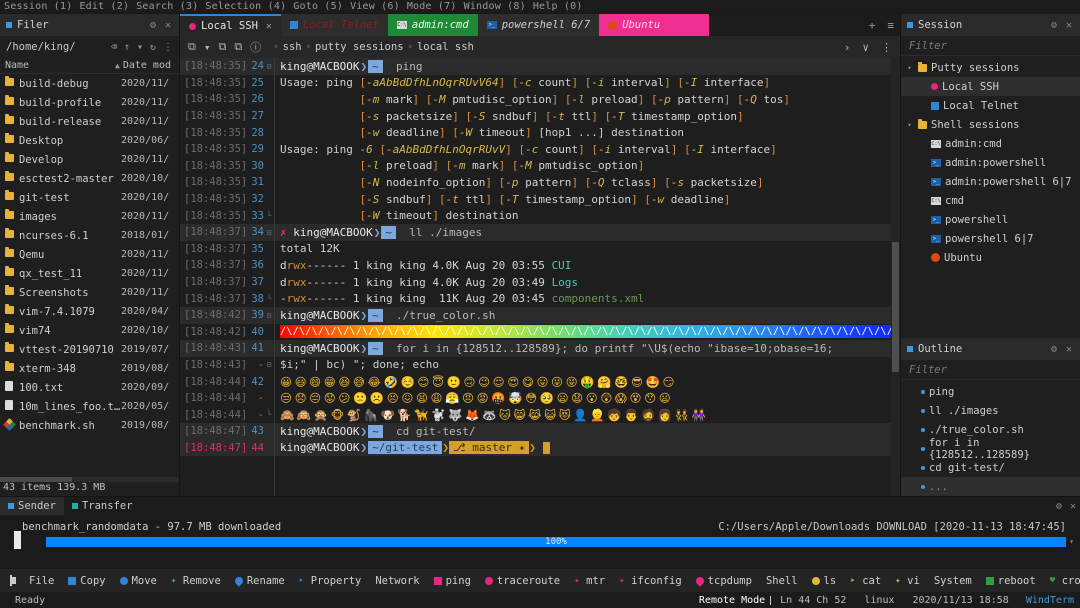 The image size is (1080, 608). Describe the element at coordinates (192, 47) in the screenshot. I see `new-session-icon: ⧉` at that location.